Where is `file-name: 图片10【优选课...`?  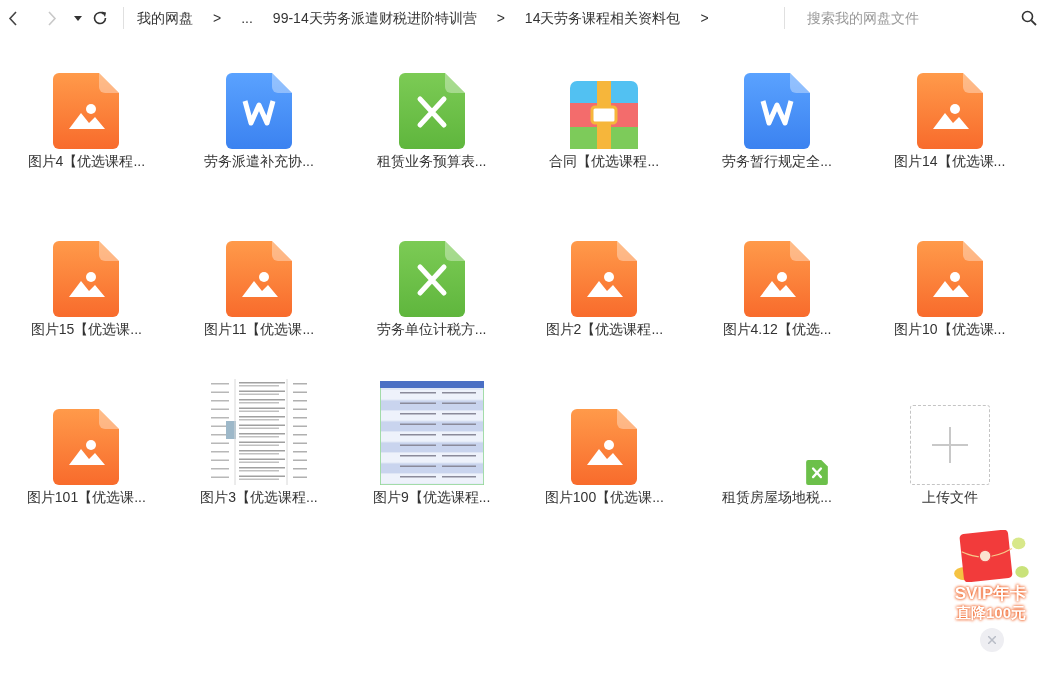
file-name: 图片10【优选课... is located at coordinates (950, 329).